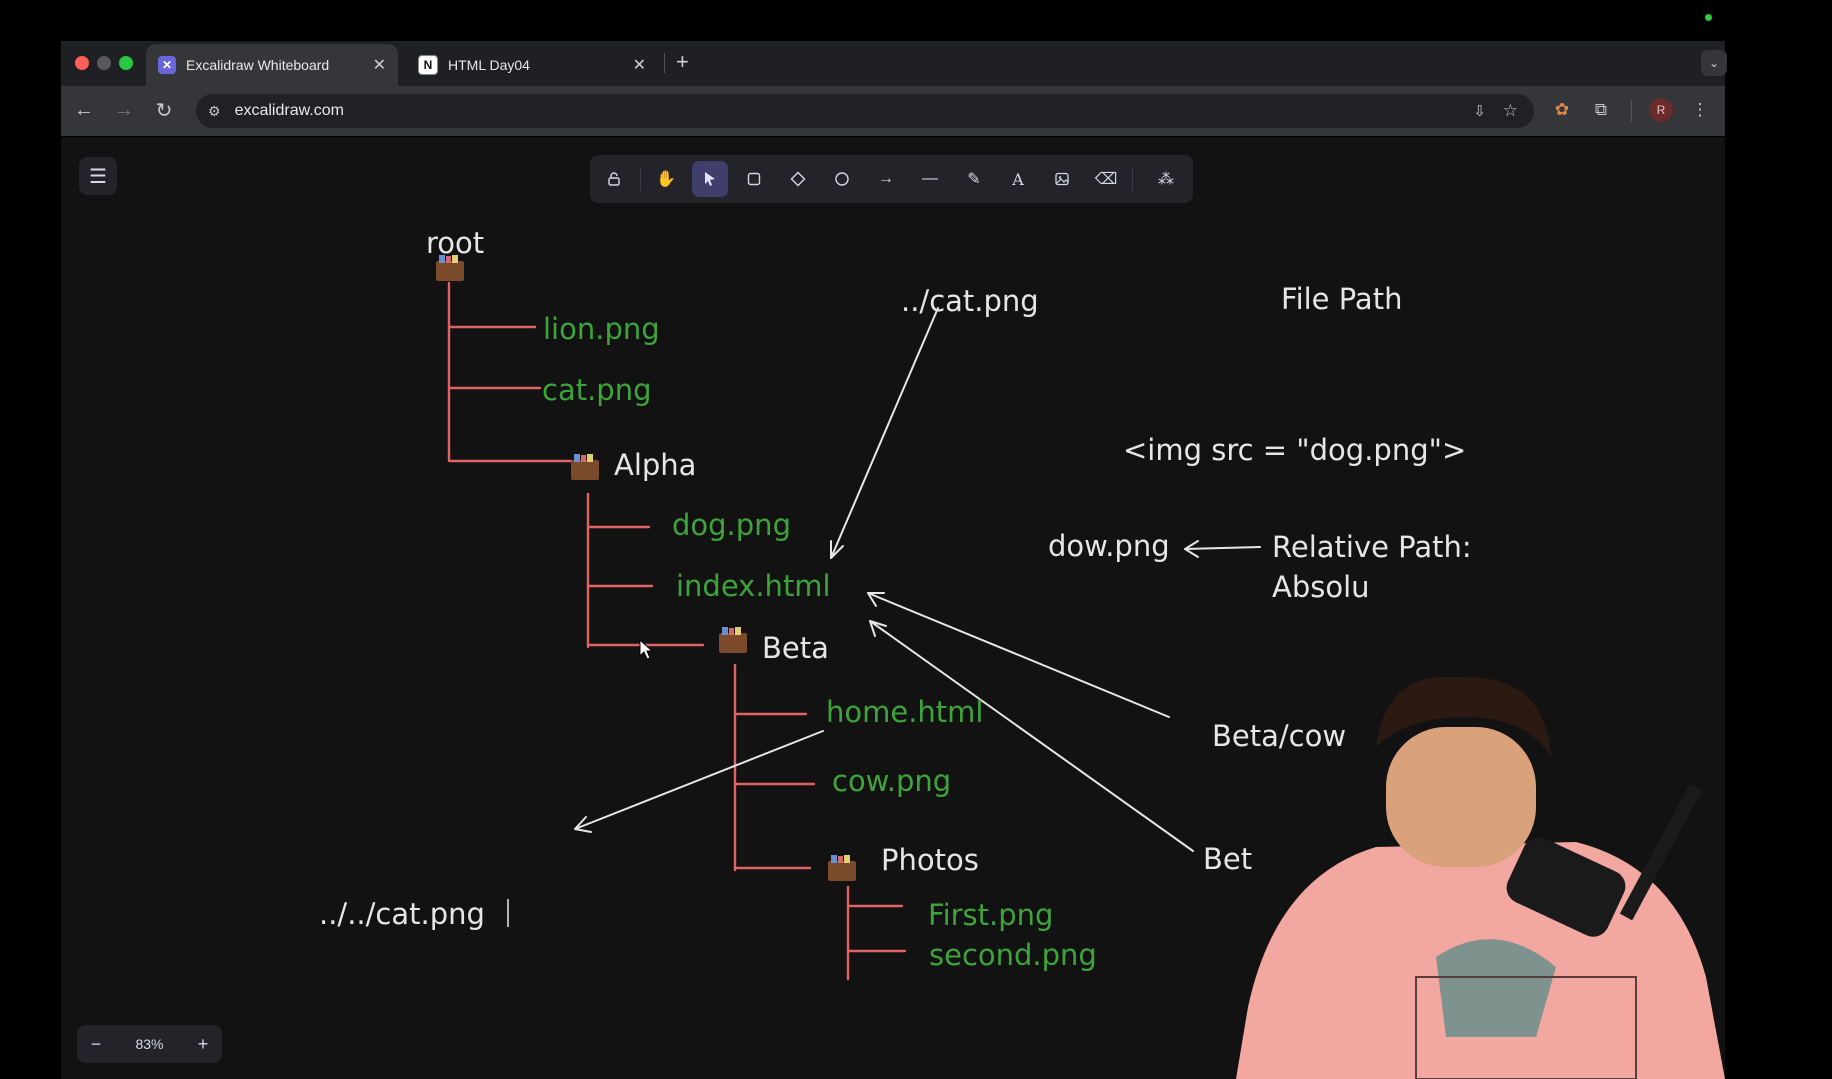  I want to click on new-tab-button: +, so click(682, 62).